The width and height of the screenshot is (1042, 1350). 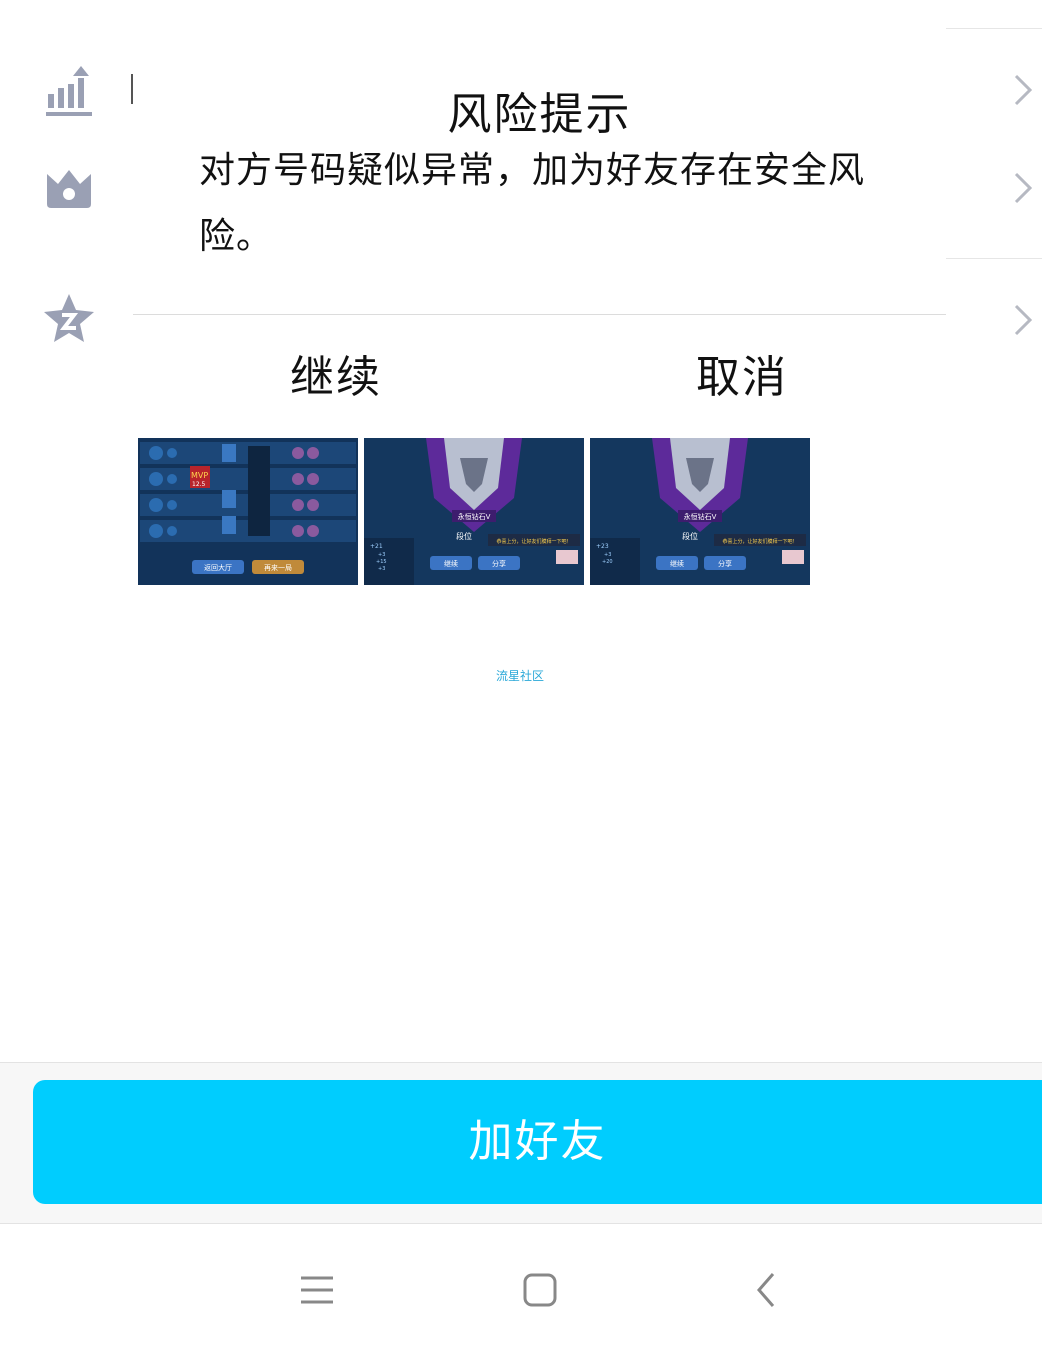 I want to click on continue-button: 继续, so click(x=336, y=378).